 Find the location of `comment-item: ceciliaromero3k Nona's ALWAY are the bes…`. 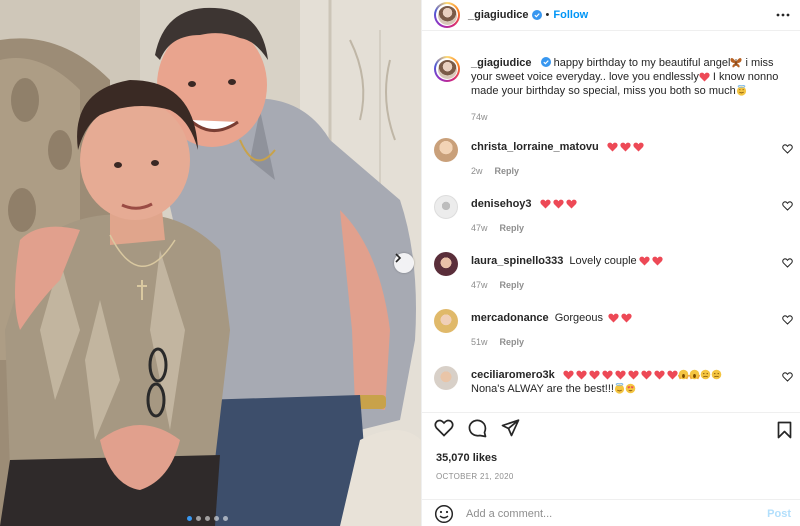

comment-item: ceciliaromero3k Nona's ALWAY are the bes… is located at coordinates (617, 381).